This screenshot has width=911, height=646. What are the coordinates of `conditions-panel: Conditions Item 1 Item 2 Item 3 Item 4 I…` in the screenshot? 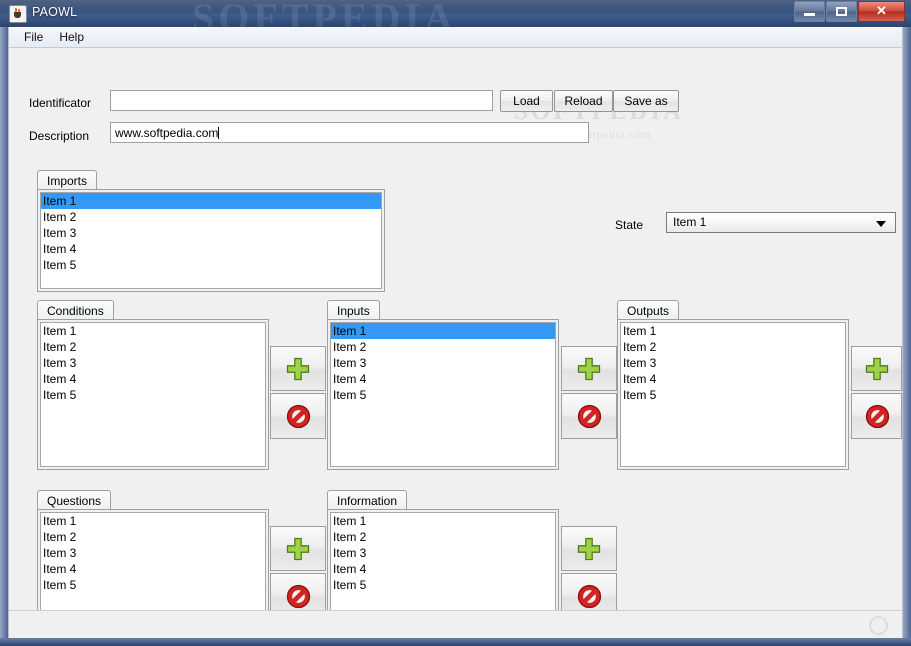 It's located at (153, 385).